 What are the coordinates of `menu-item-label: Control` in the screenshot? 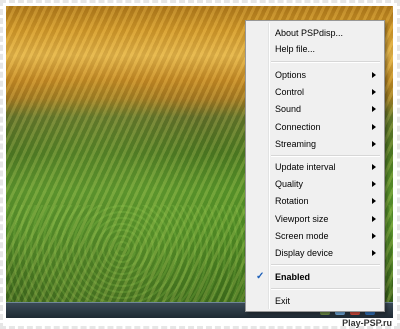 It's located at (290, 92).